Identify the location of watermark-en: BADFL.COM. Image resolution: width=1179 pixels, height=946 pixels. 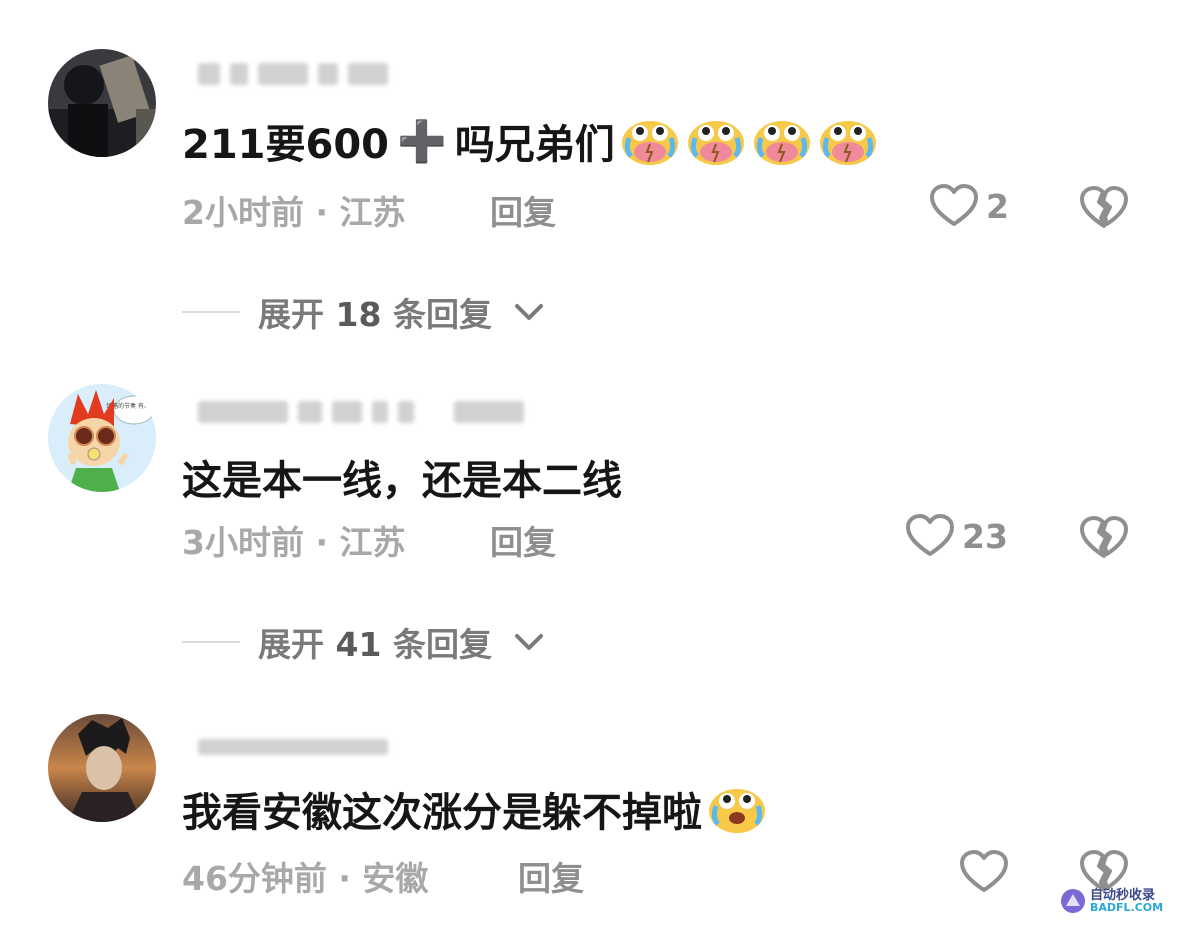
(1127, 907).